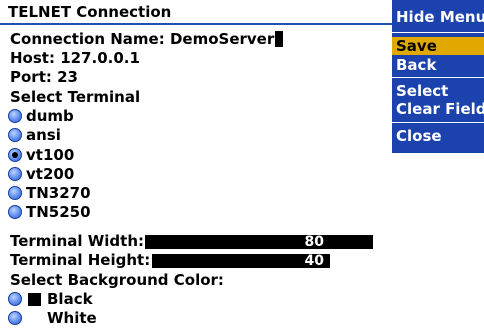 This screenshot has width=484, height=328. Describe the element at coordinates (70, 299) in the screenshot. I see `background-option-label: Black` at that location.